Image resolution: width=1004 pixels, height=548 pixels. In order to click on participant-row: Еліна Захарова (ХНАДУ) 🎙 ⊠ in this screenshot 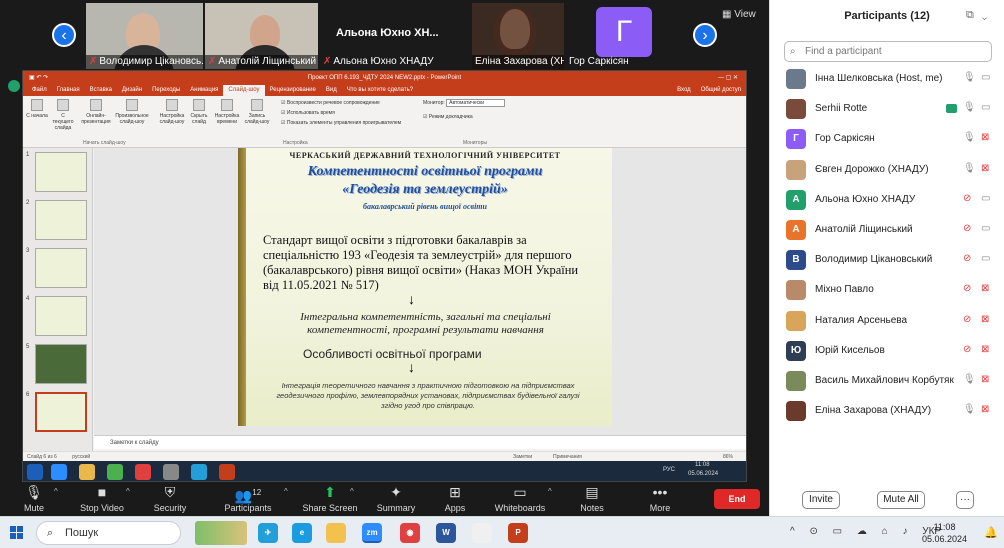, I will do `click(887, 412)`.